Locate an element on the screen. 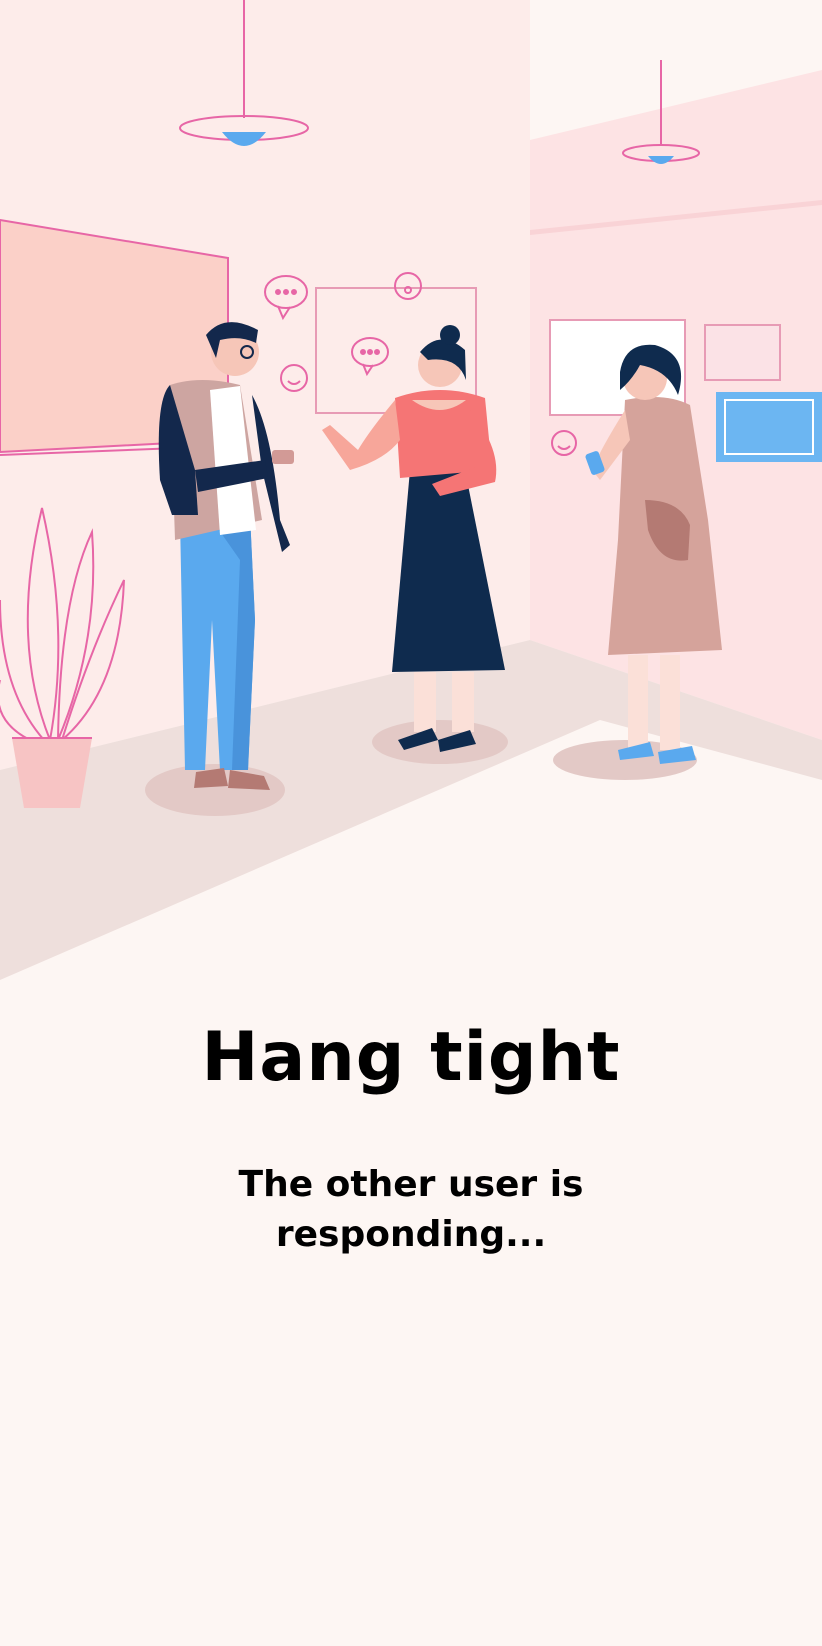 This screenshot has width=822, height=1646. plant-pot is located at coordinates (52, 773).